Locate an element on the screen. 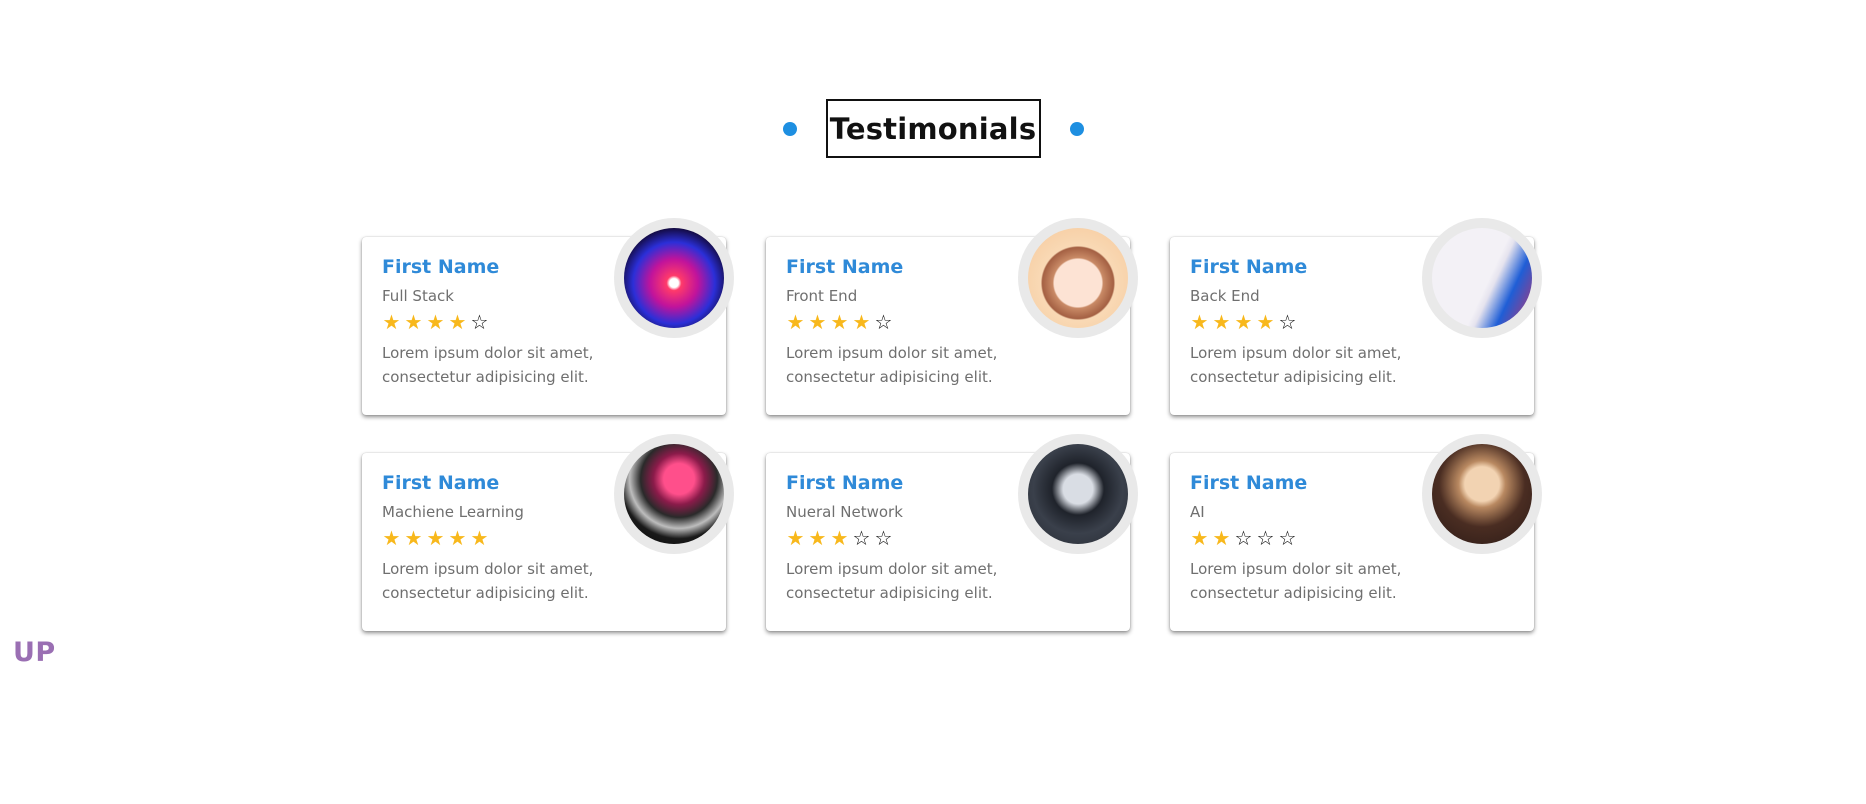 This screenshot has width=1866, height=804. anime-girl-avatar is located at coordinates (1078, 278).